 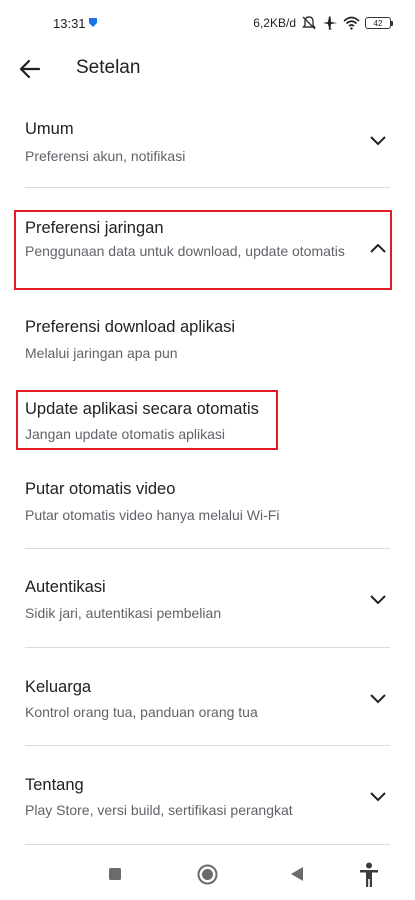 I want to click on setting-title: Putar otomatis video, so click(x=100, y=489).